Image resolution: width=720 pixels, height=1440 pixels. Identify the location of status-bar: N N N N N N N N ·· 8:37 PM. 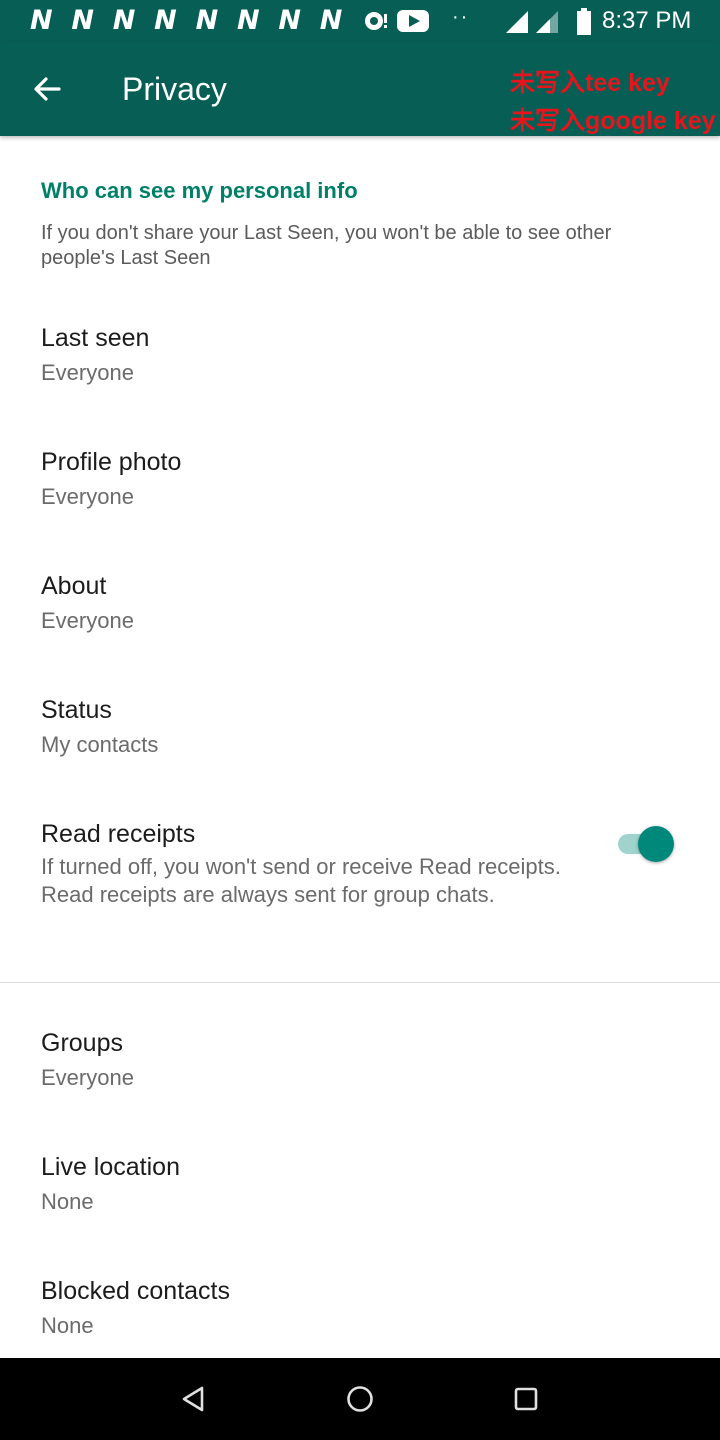
(360, 21).